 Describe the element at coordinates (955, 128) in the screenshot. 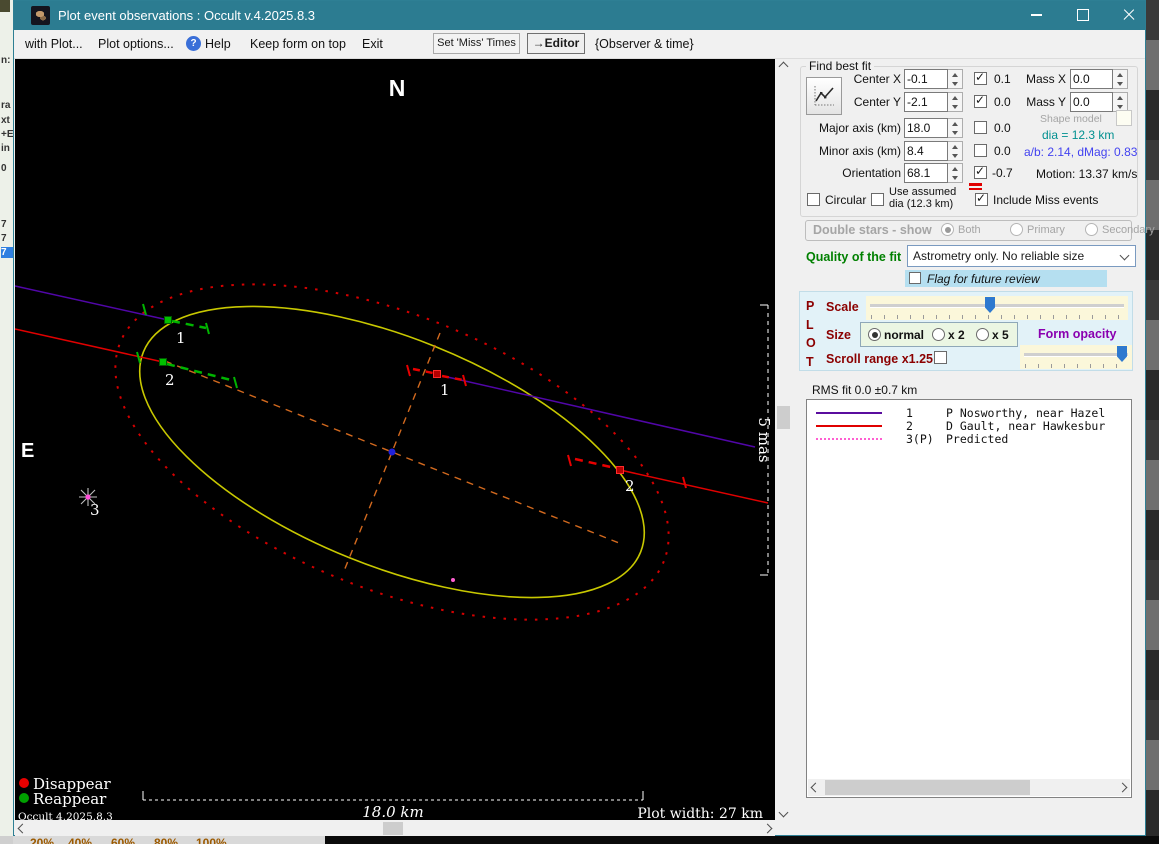

I see `major-axis-spinner` at that location.